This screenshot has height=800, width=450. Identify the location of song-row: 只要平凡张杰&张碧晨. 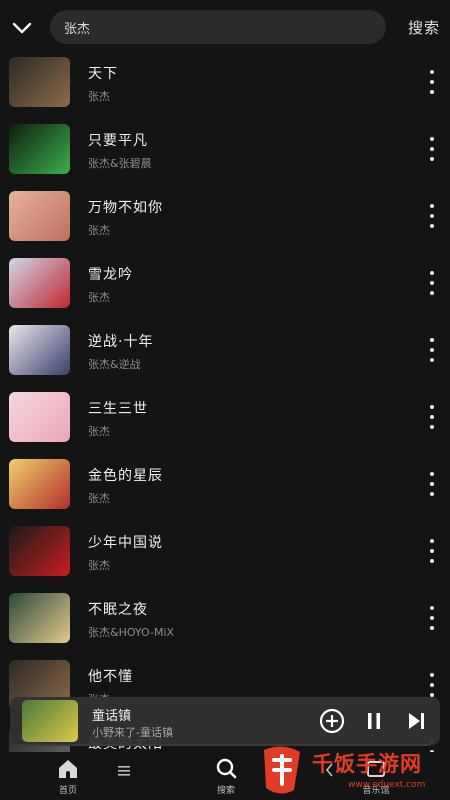
(225, 148).